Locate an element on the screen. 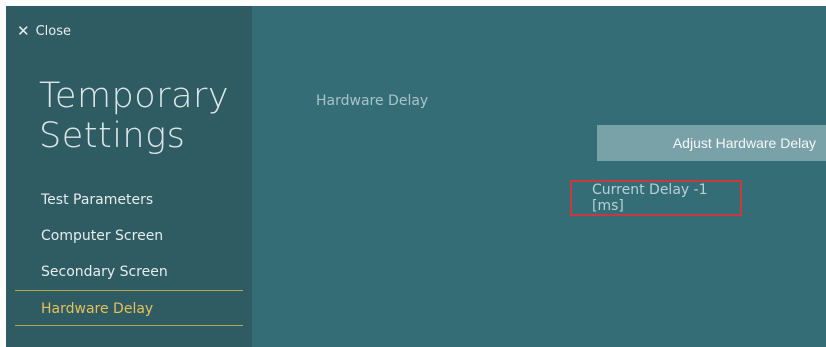 The height and width of the screenshot is (347, 826). section-label: Hardware Delay is located at coordinates (372, 101).